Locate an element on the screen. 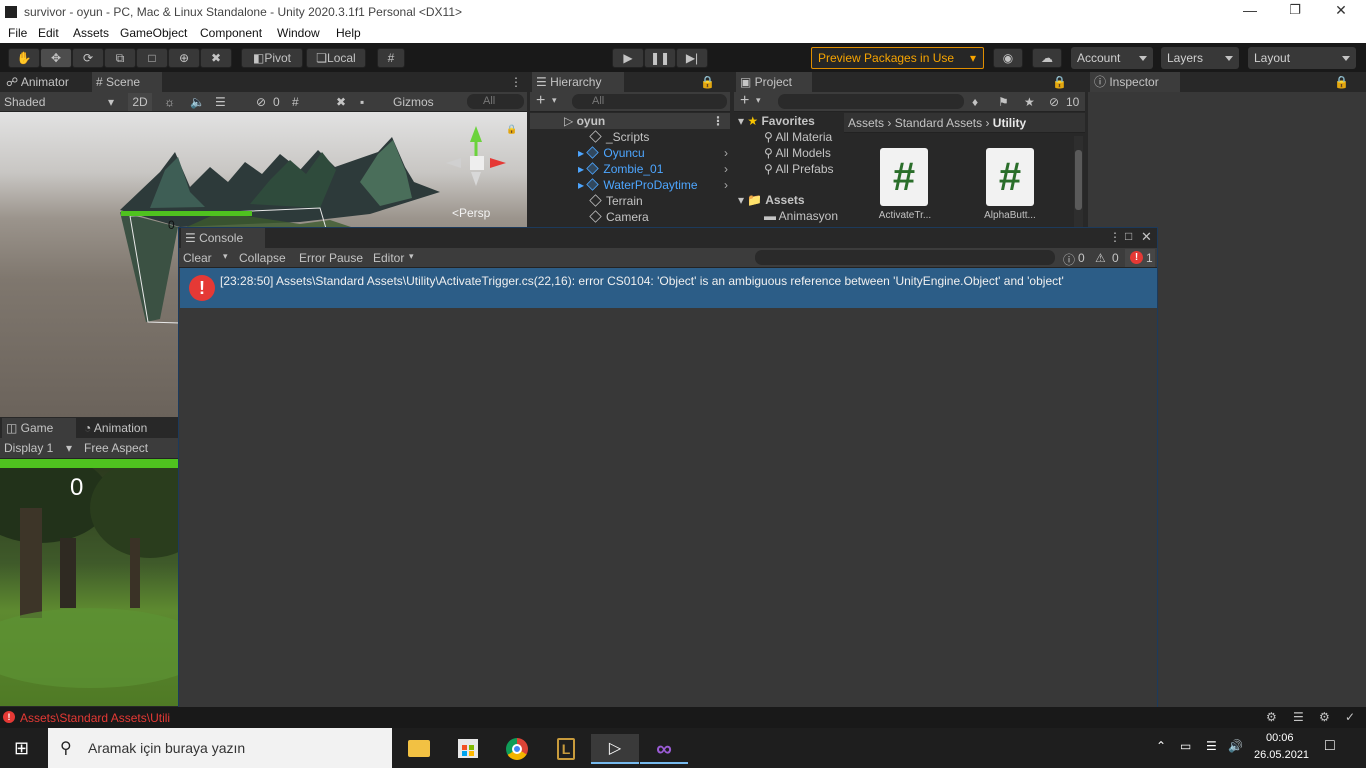 This screenshot has width=1366, height=768. debug-icon: ⚙ is located at coordinates (1324, 717).